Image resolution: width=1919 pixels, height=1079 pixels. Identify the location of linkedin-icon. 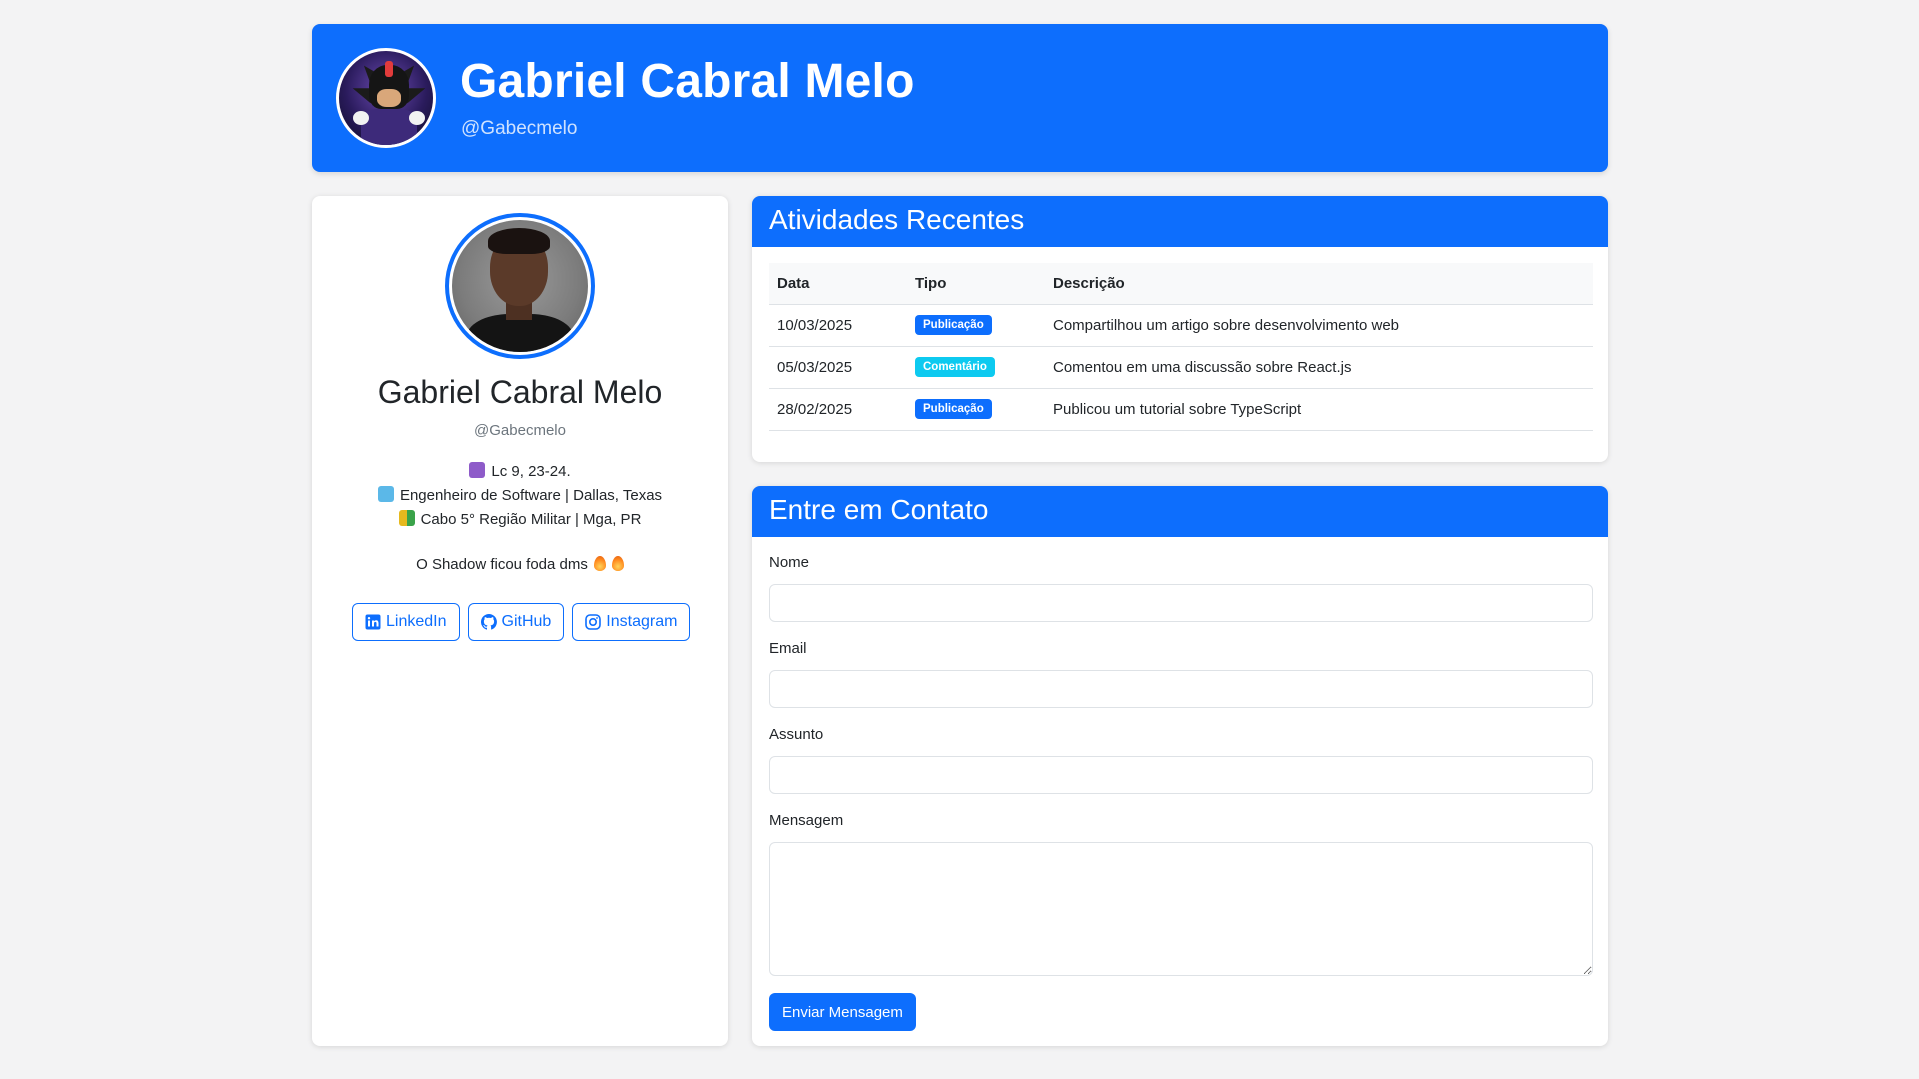
(373, 622).